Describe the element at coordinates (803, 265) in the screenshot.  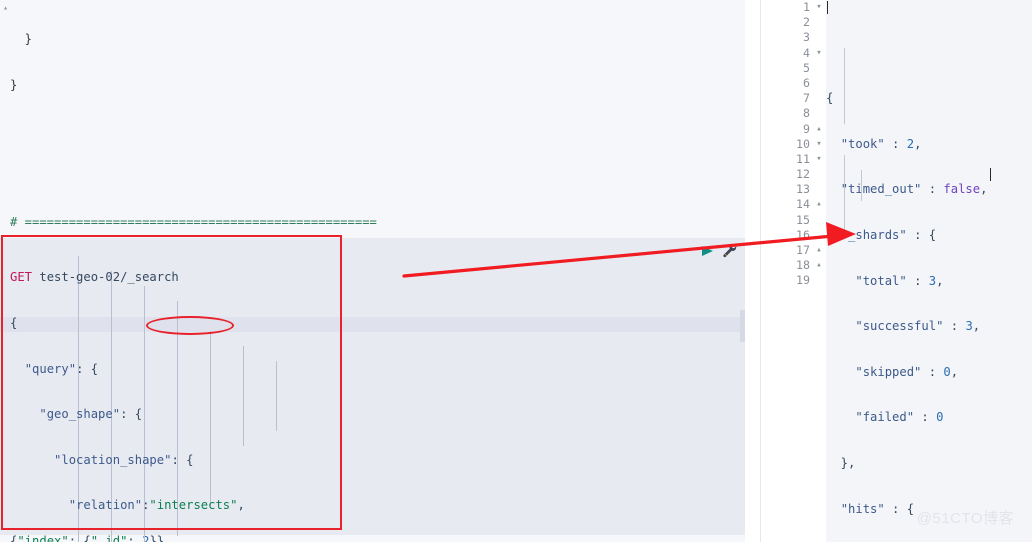
I see `line-number: 18` at that location.